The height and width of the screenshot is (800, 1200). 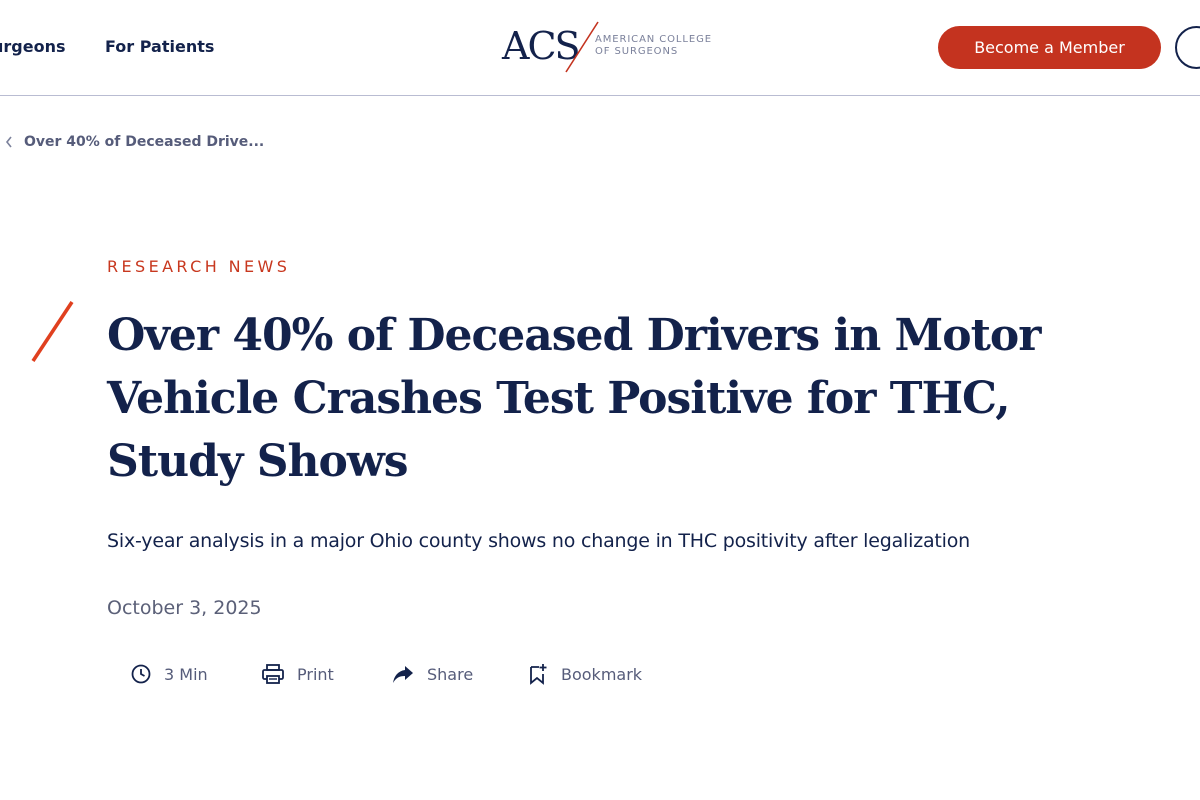 I want to click on article-category: RESEARCH NEWS, so click(x=199, y=266).